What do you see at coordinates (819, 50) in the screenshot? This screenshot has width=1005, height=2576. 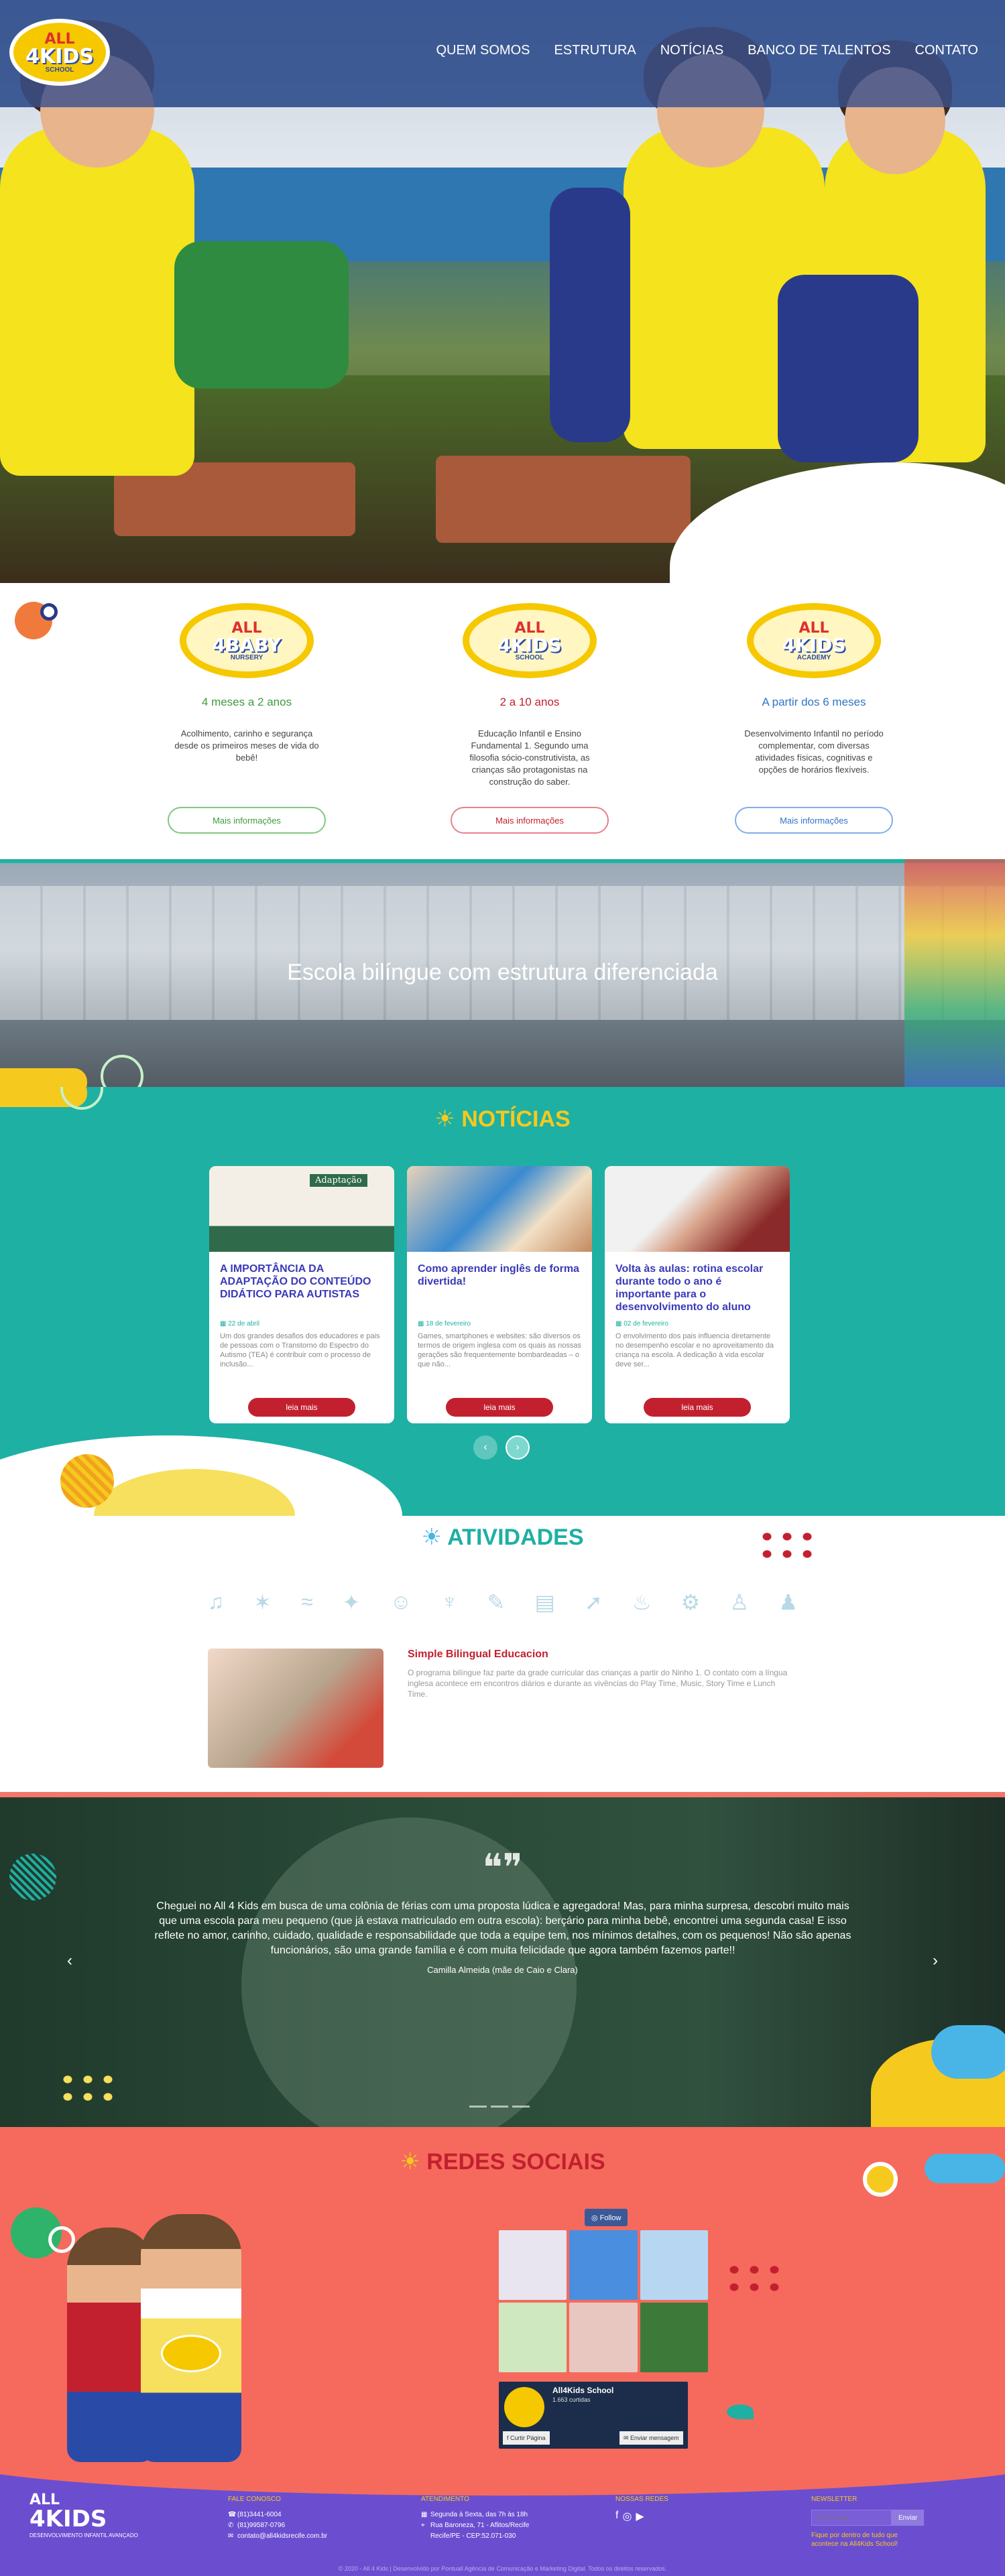 I see `nav-link-banco-de-talentos: BANCO DE TALENTOS` at bounding box center [819, 50].